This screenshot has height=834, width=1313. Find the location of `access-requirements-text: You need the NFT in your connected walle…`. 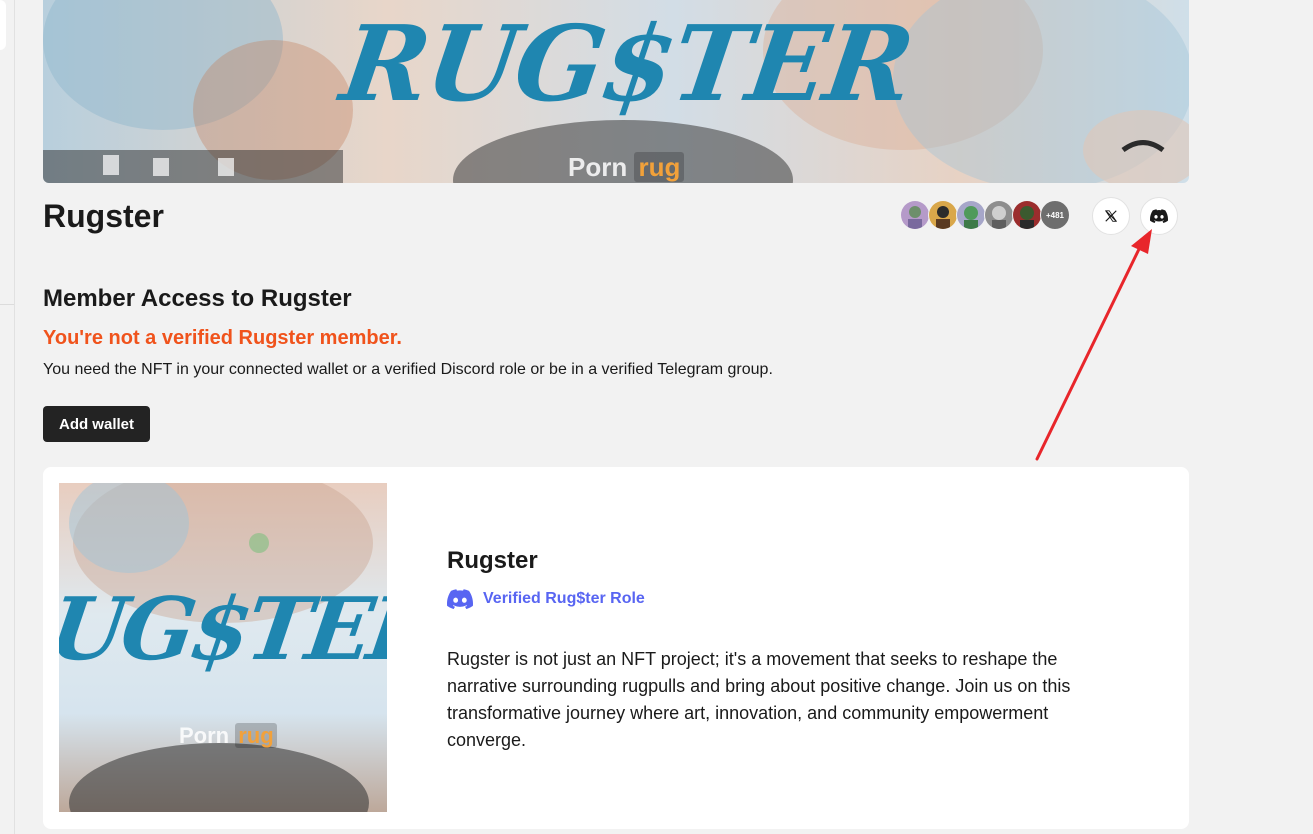

access-requirements-text: You need the NFT in your connected walle… is located at coordinates (408, 369).